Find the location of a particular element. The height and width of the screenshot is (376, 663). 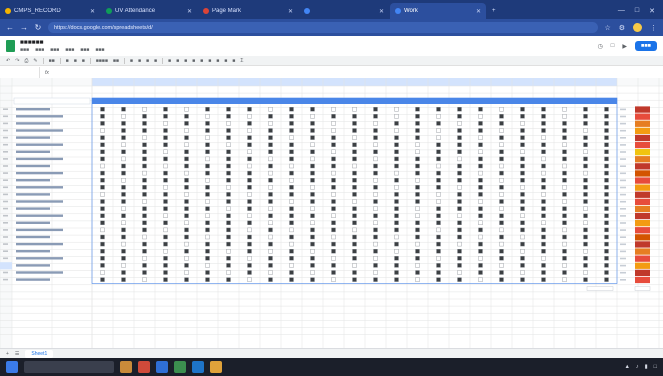

merge-icon: ■ is located at coordinates (185, 61).